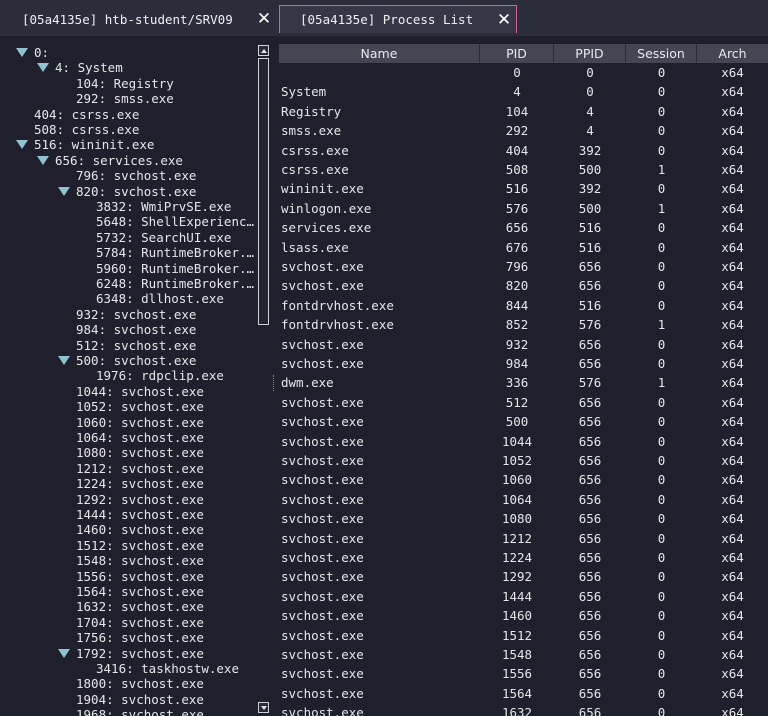 The width and height of the screenshot is (768, 716). I want to click on tree-node: 984: svchost.exe, so click(136, 329).